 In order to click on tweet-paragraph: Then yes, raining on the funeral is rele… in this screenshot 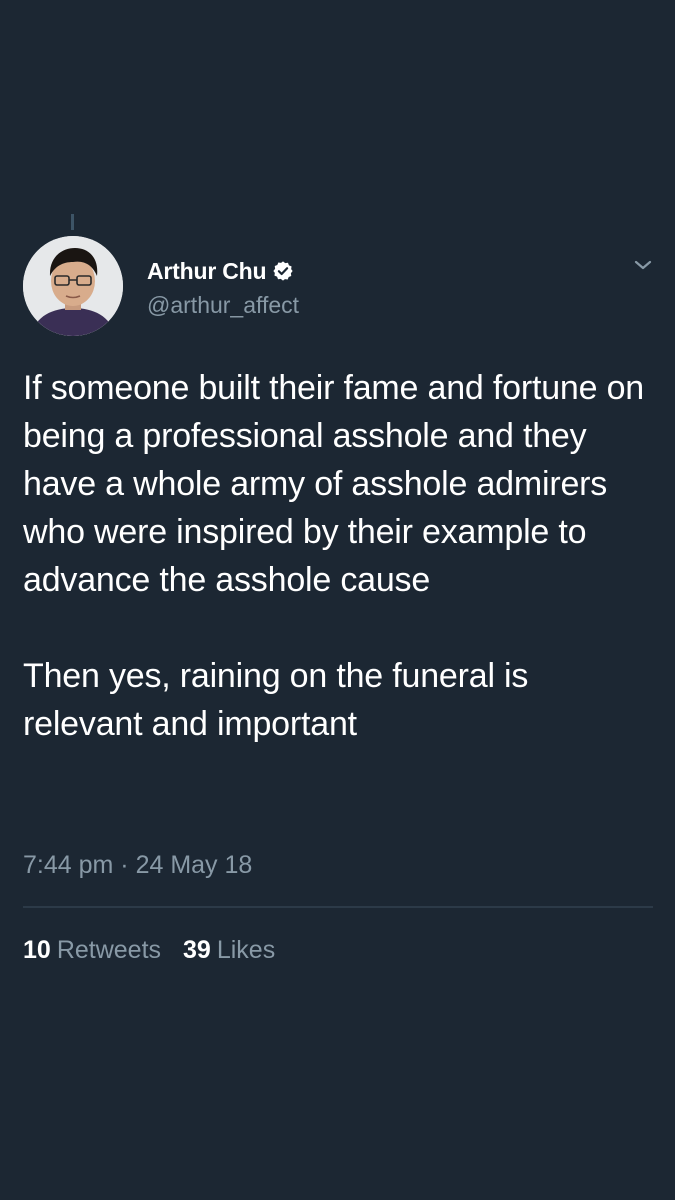, I will do `click(276, 700)`.